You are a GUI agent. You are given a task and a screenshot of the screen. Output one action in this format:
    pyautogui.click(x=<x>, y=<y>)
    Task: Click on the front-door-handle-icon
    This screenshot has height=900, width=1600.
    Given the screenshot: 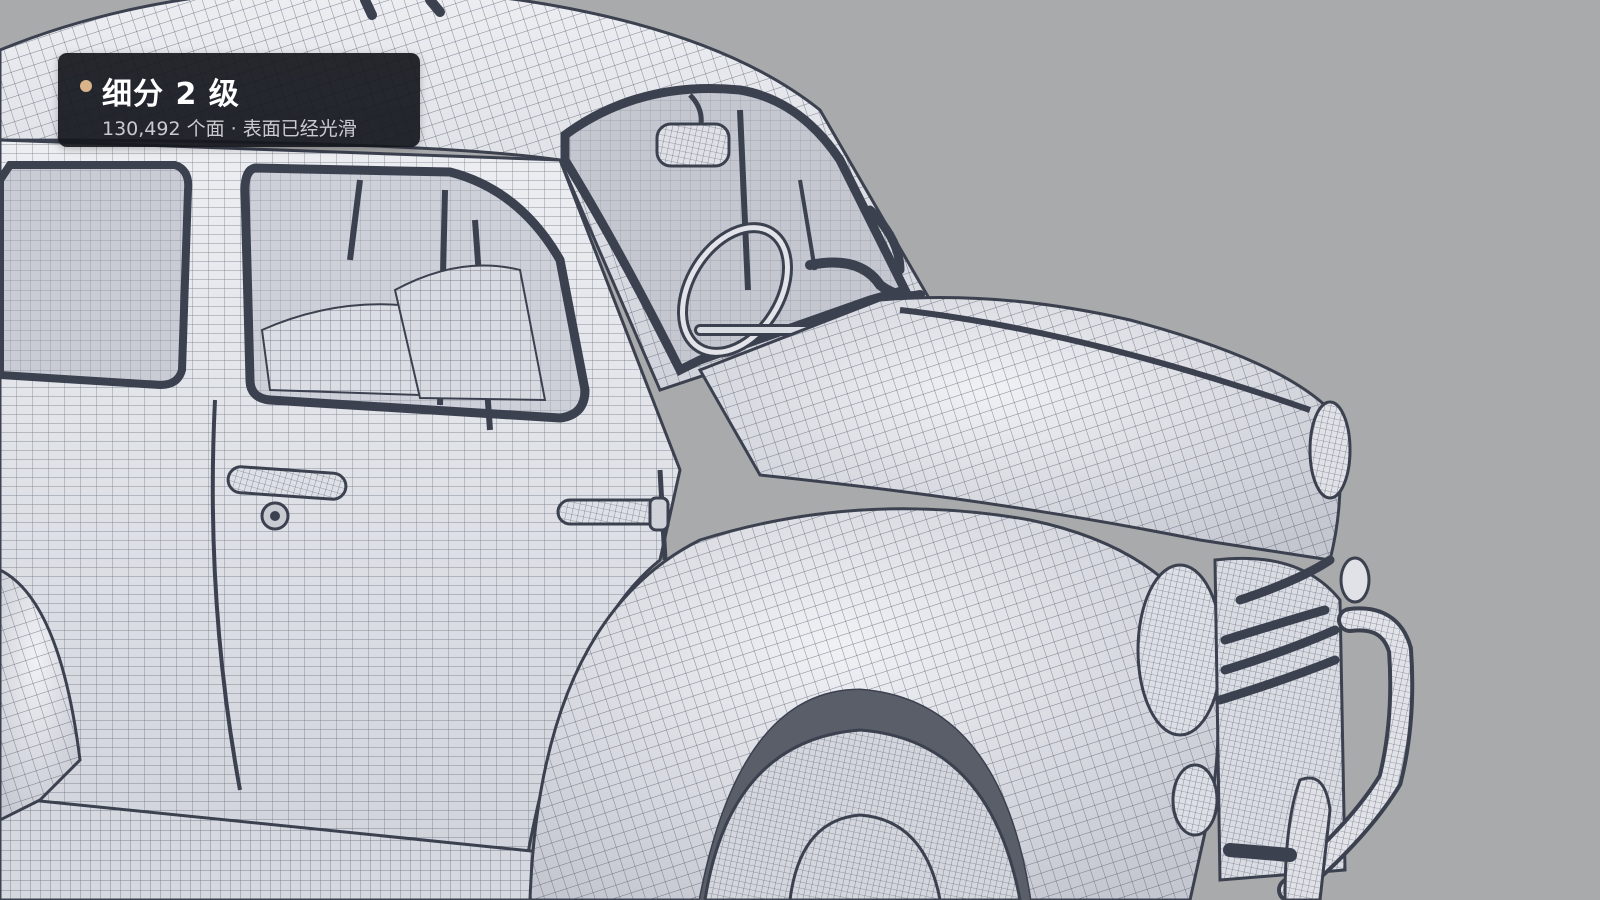 What is the action you would take?
    pyautogui.click(x=613, y=514)
    